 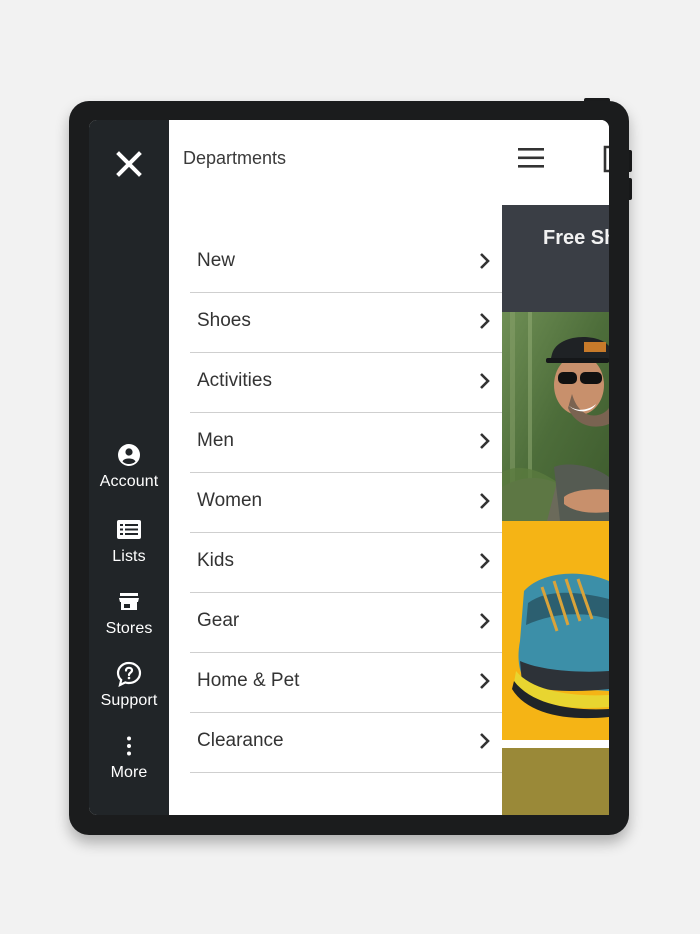 What do you see at coordinates (129, 772) in the screenshot?
I see `rail-label-more: More` at bounding box center [129, 772].